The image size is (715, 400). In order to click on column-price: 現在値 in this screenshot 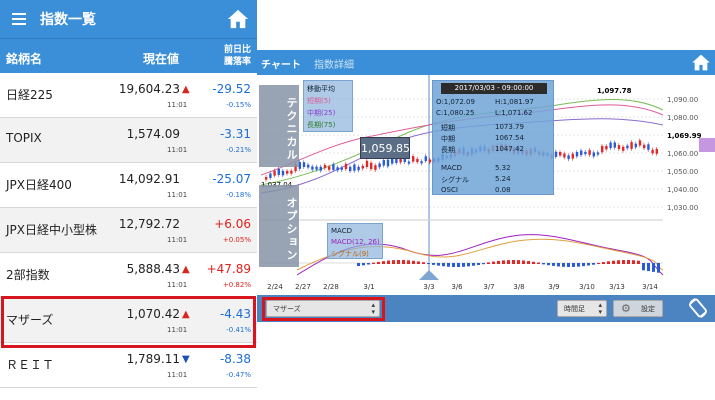, I will do `click(161, 59)`.